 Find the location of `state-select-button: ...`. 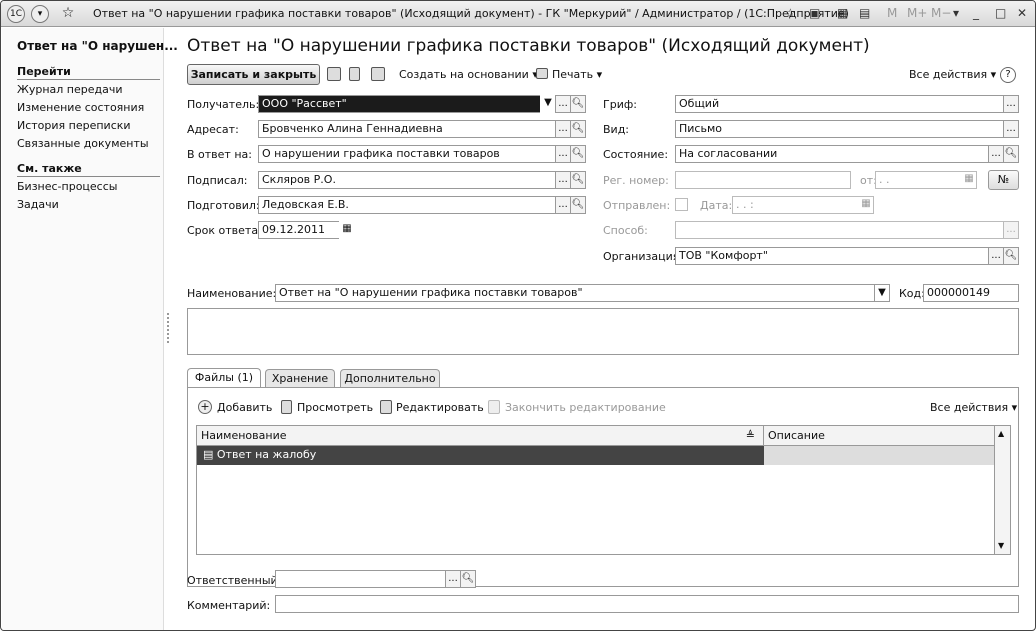

state-select-button: ... is located at coordinates (996, 154).